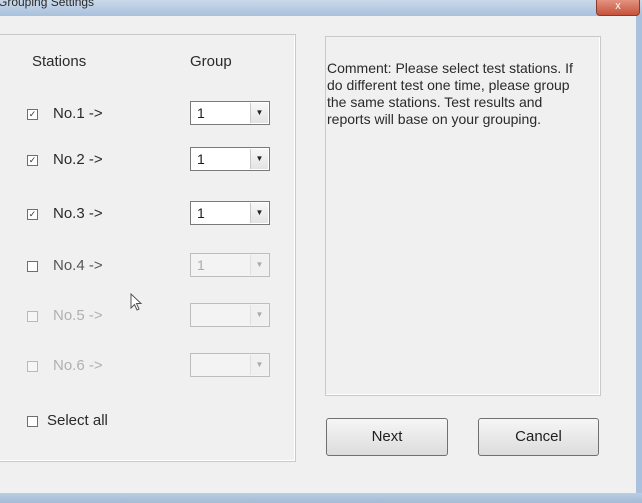 The width and height of the screenshot is (642, 503). What do you see at coordinates (148, 160) in the screenshot?
I see `station-row-2: ✓ No.2 -> 1 ▼` at bounding box center [148, 160].